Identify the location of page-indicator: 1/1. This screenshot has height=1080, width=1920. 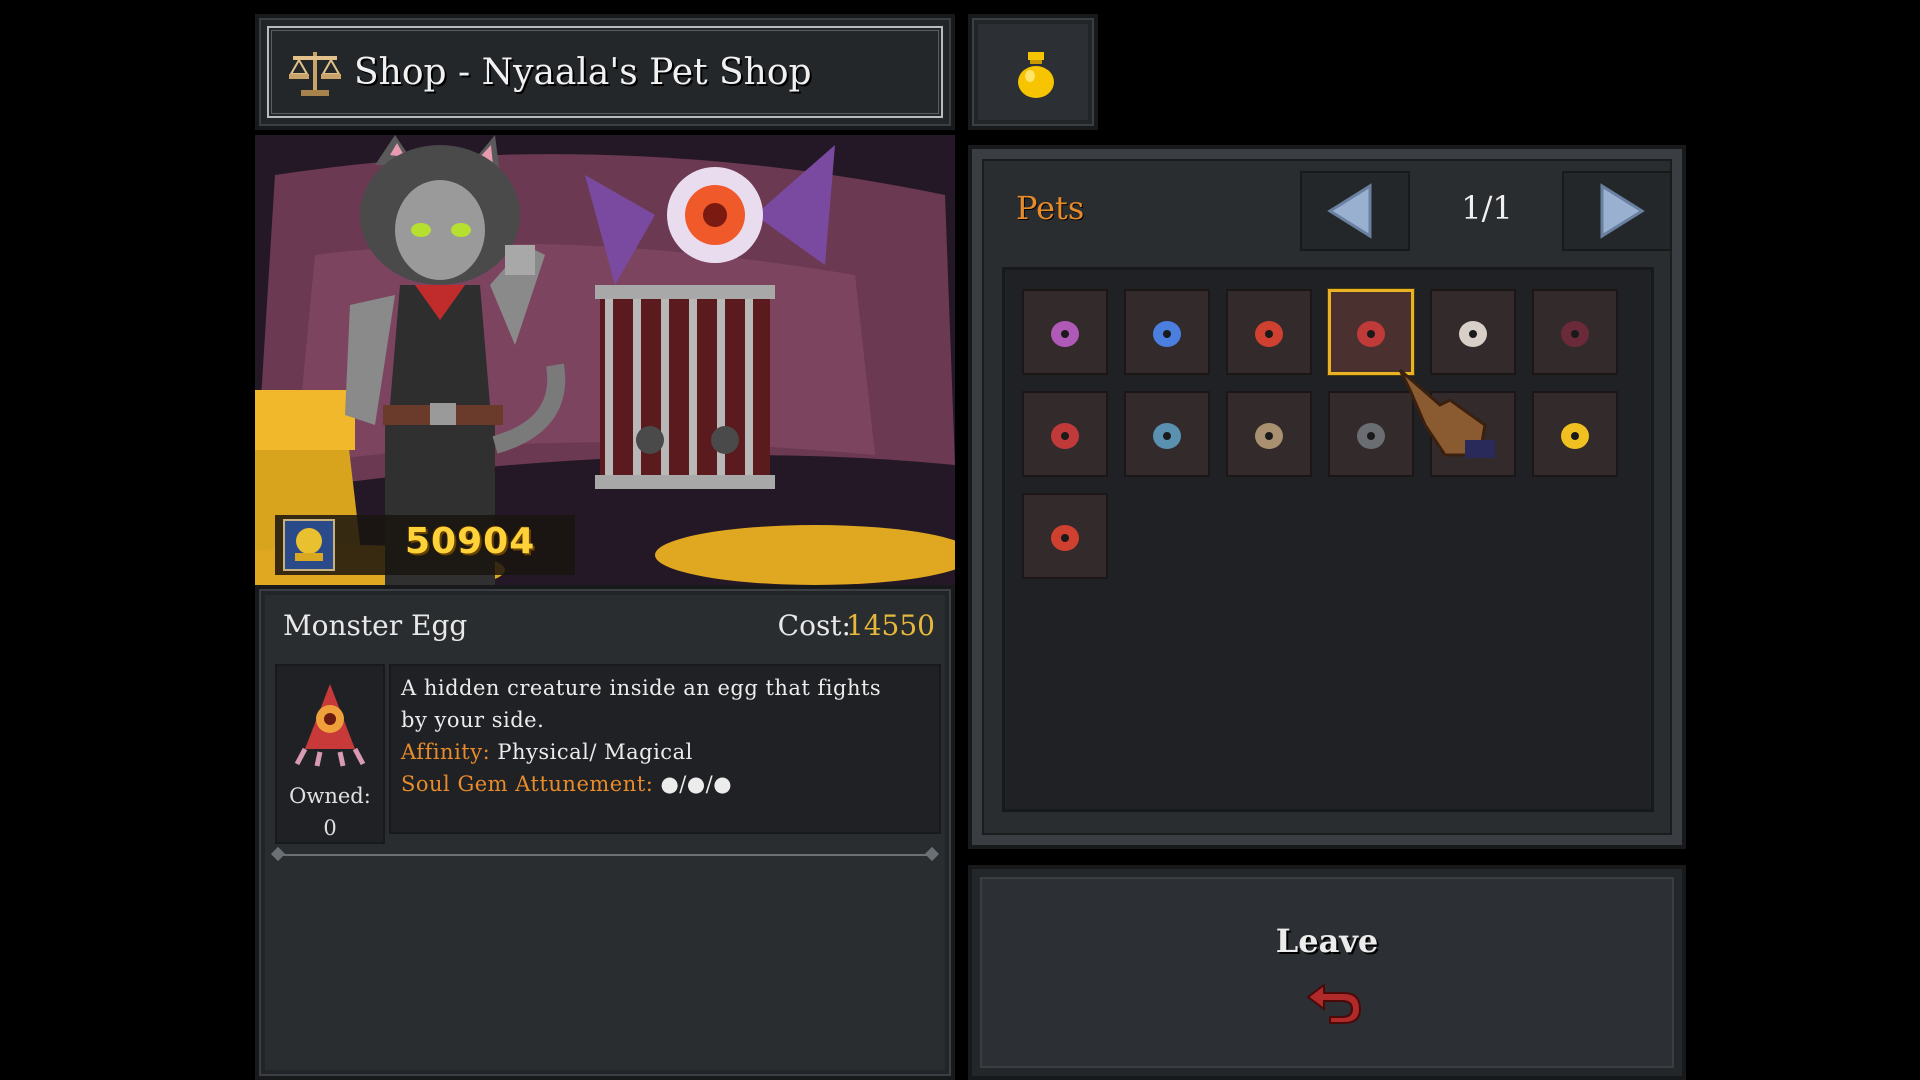
(1487, 208).